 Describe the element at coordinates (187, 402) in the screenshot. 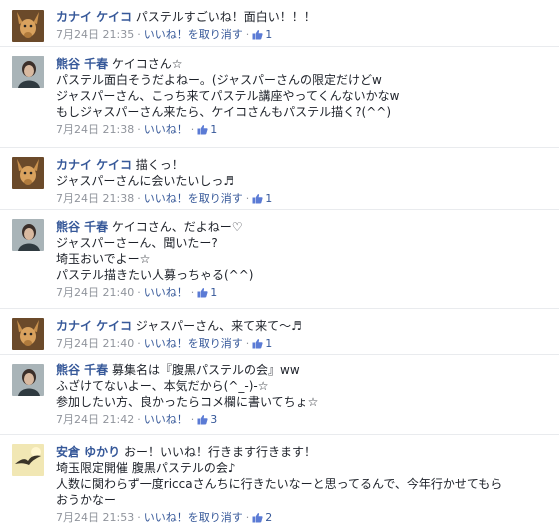

I see `comment-text: 参加したい方、良かったらコメ欄に書いてちょ☆` at that location.